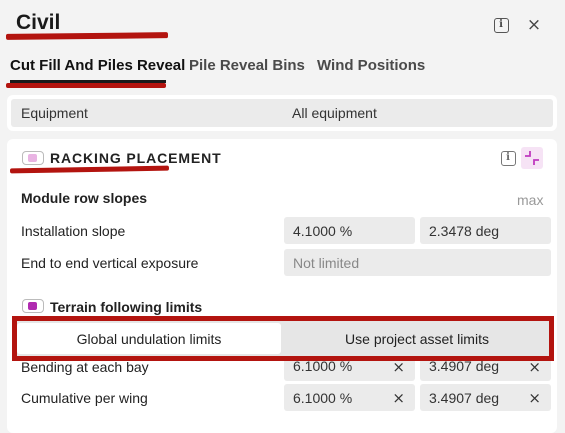  I want to click on cumulative-deg-field: 3.4907 deg ×, so click(485, 397).